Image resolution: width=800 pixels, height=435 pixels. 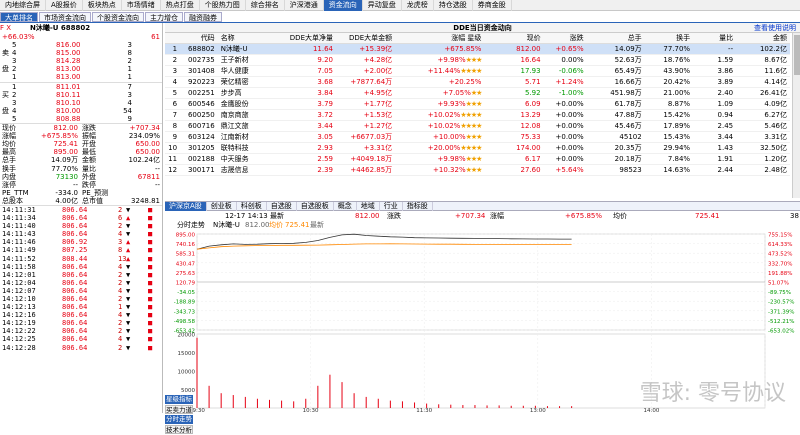 What do you see at coordinates (471, 148) in the screenshot?
I see `star-rating-icon: ★★★★` at bounding box center [471, 148].